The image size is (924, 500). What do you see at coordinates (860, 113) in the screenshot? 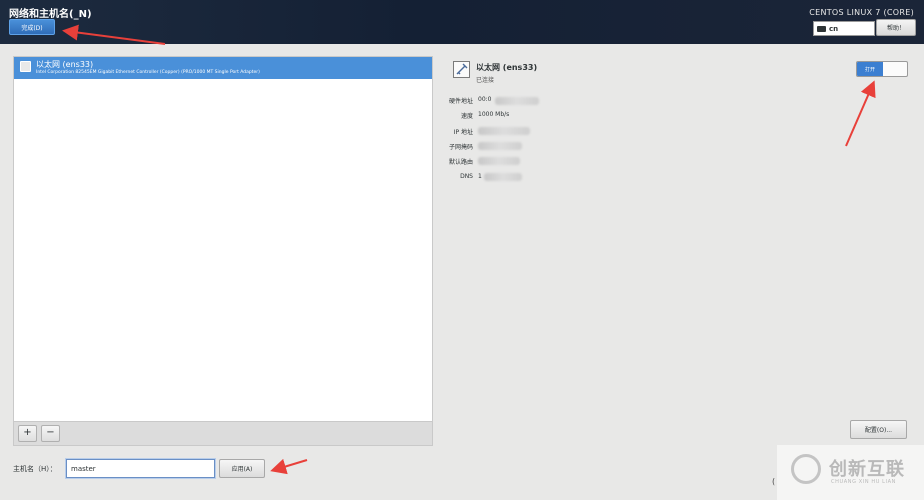
I see `arrow-to-toggle` at bounding box center [860, 113].